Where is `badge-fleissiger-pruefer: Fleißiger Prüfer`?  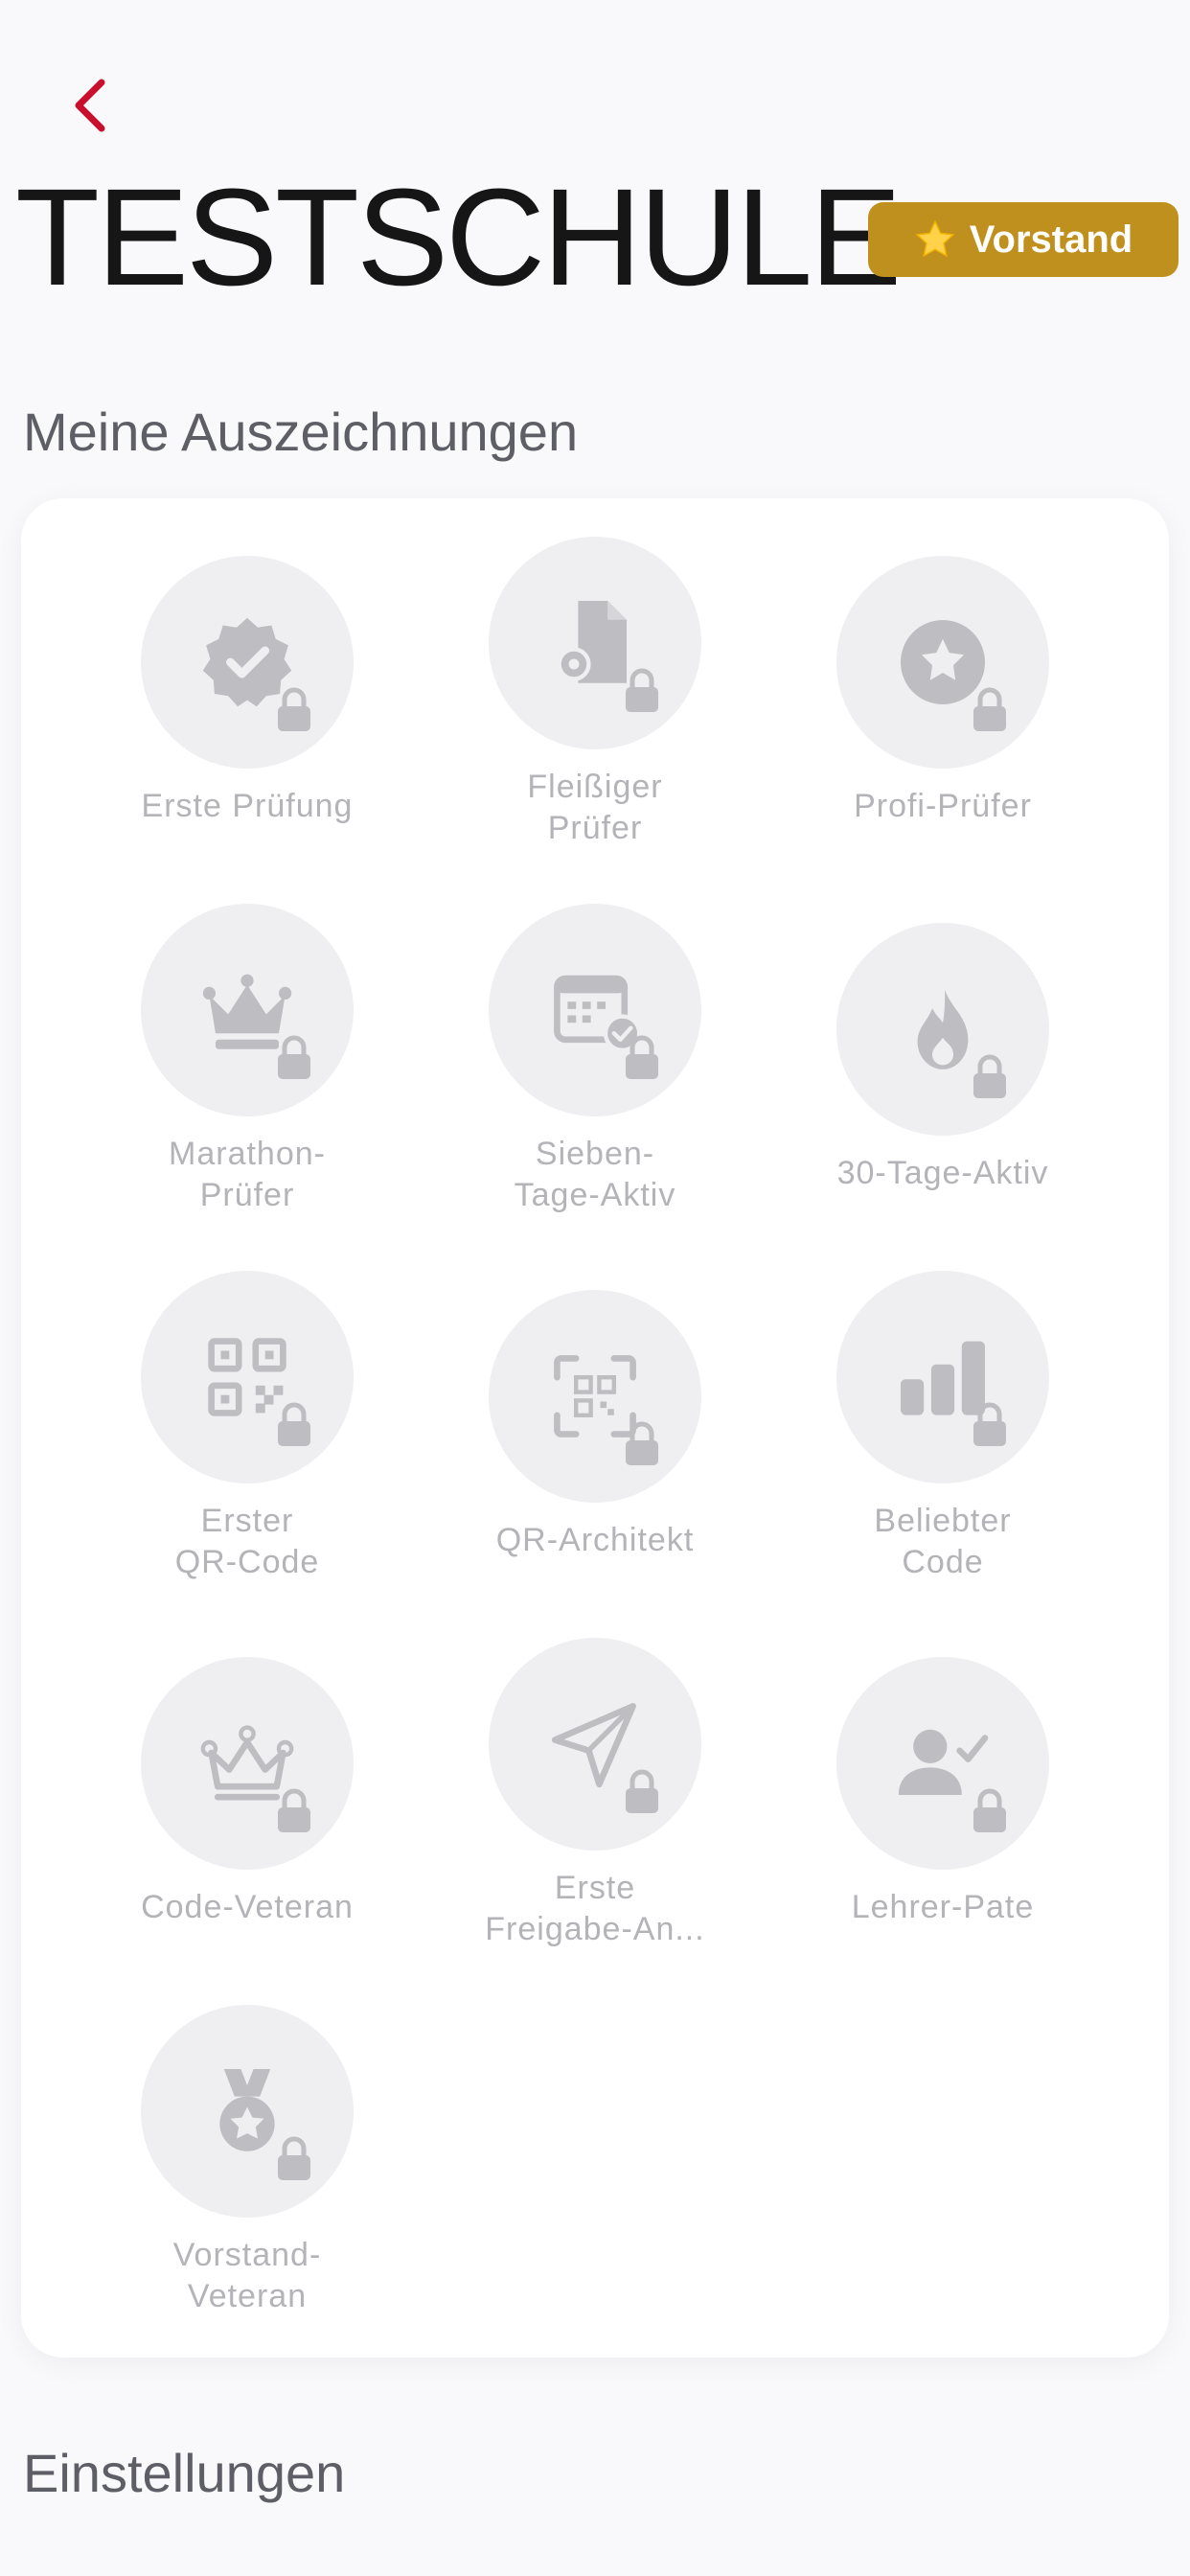
badge-fleissiger-pruefer: Fleißiger Prüfer is located at coordinates (595, 693).